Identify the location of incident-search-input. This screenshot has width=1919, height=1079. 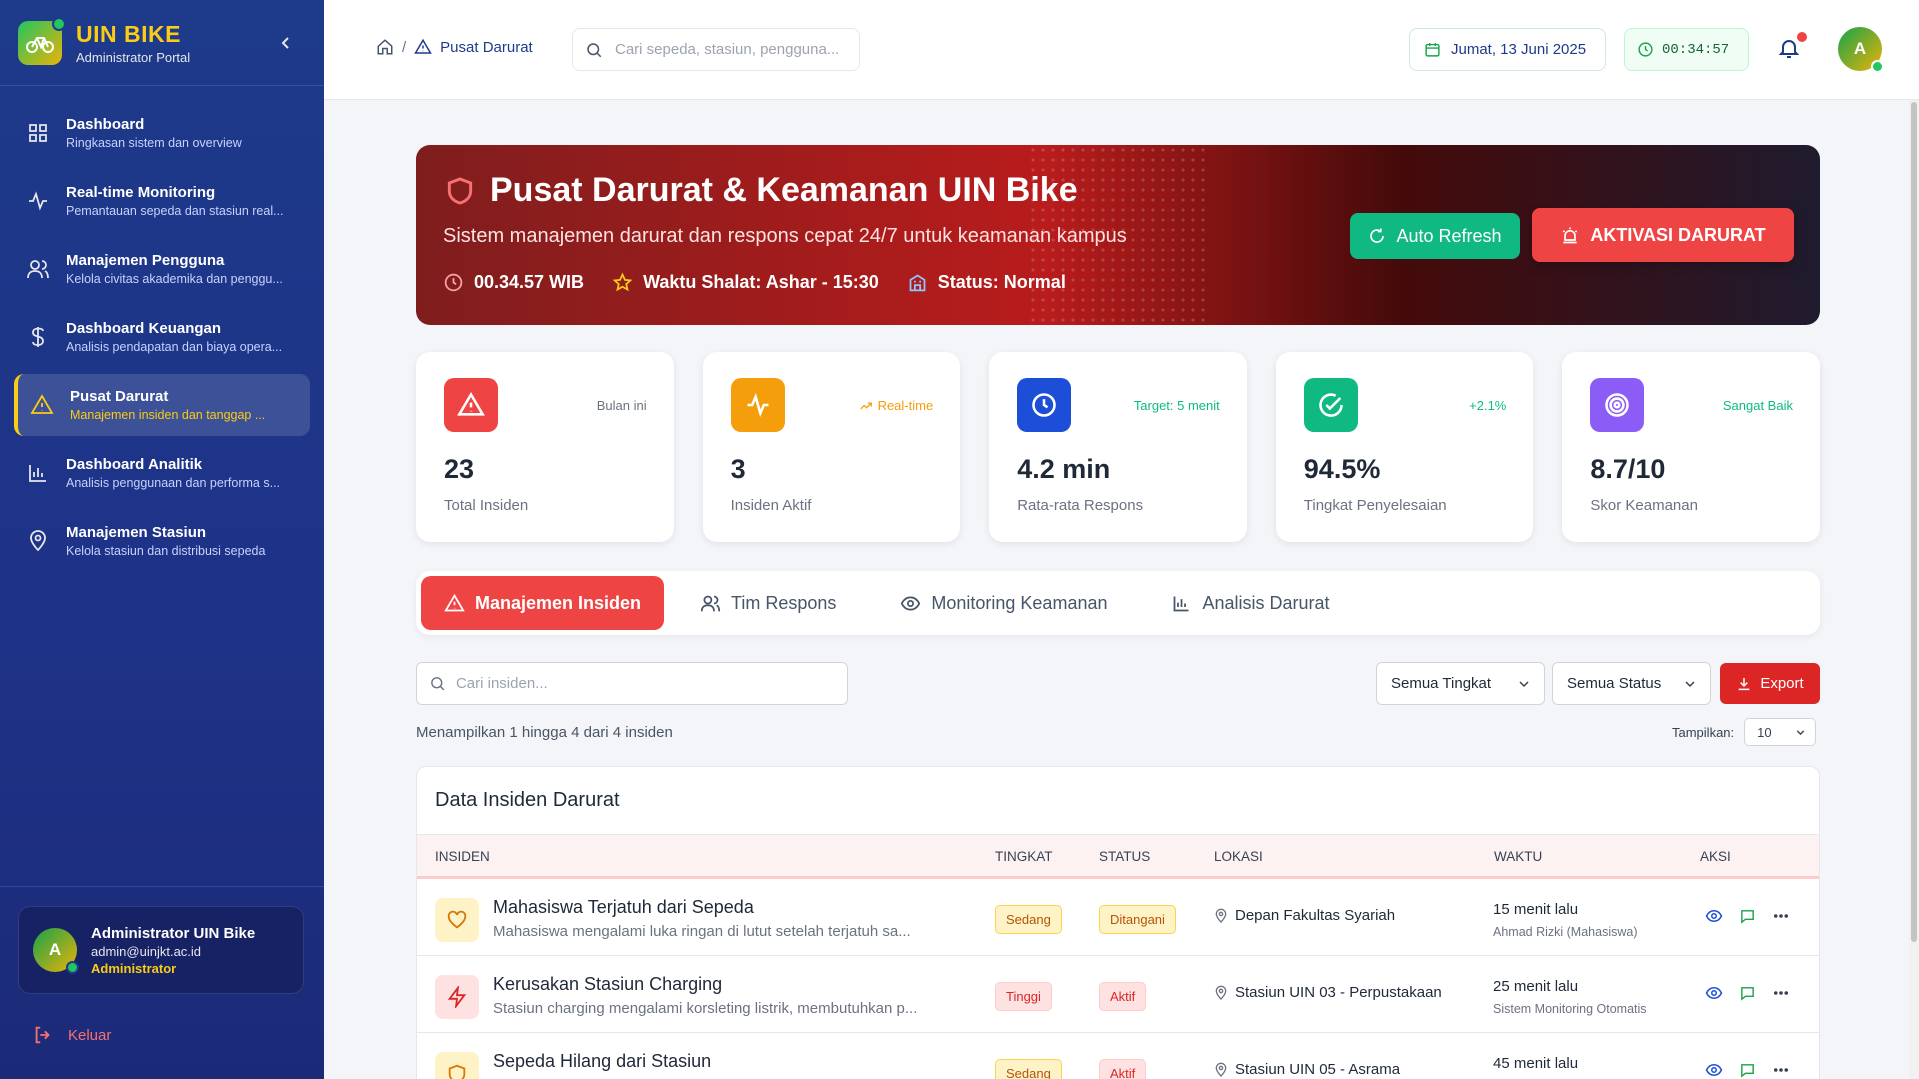
(645, 683).